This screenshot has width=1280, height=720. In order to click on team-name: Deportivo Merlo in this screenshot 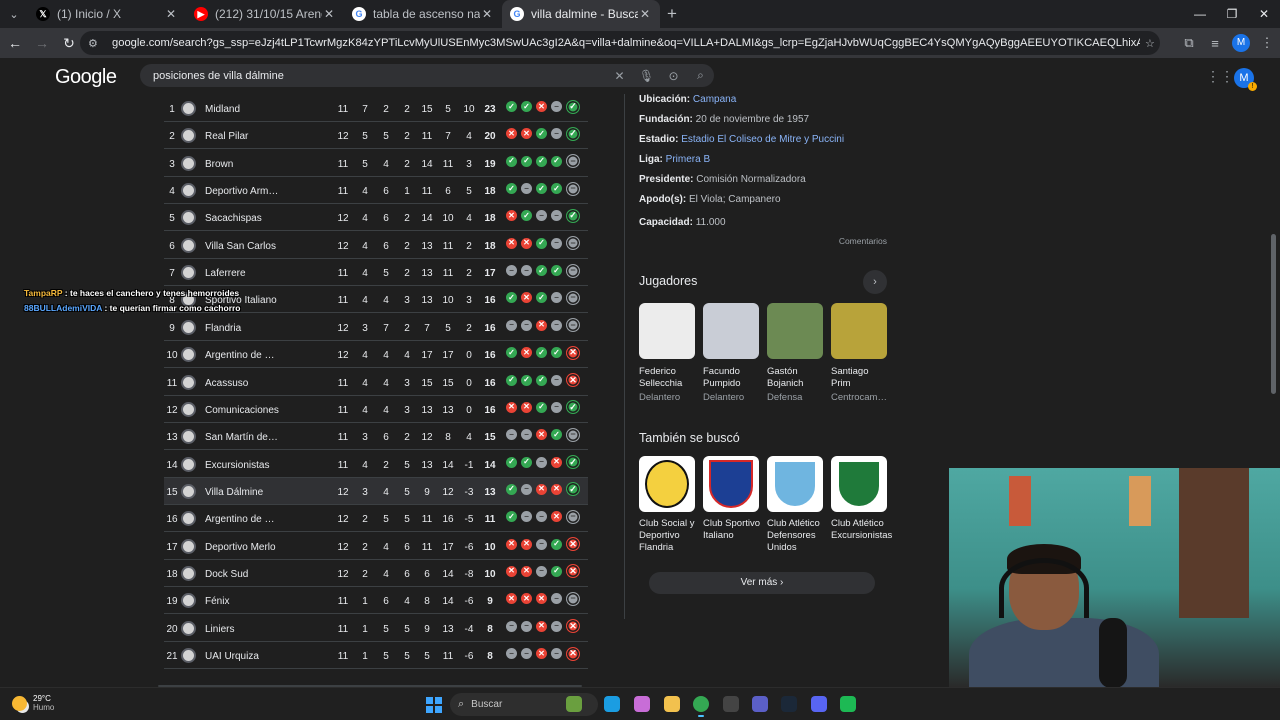, I will do `click(255, 547)`.